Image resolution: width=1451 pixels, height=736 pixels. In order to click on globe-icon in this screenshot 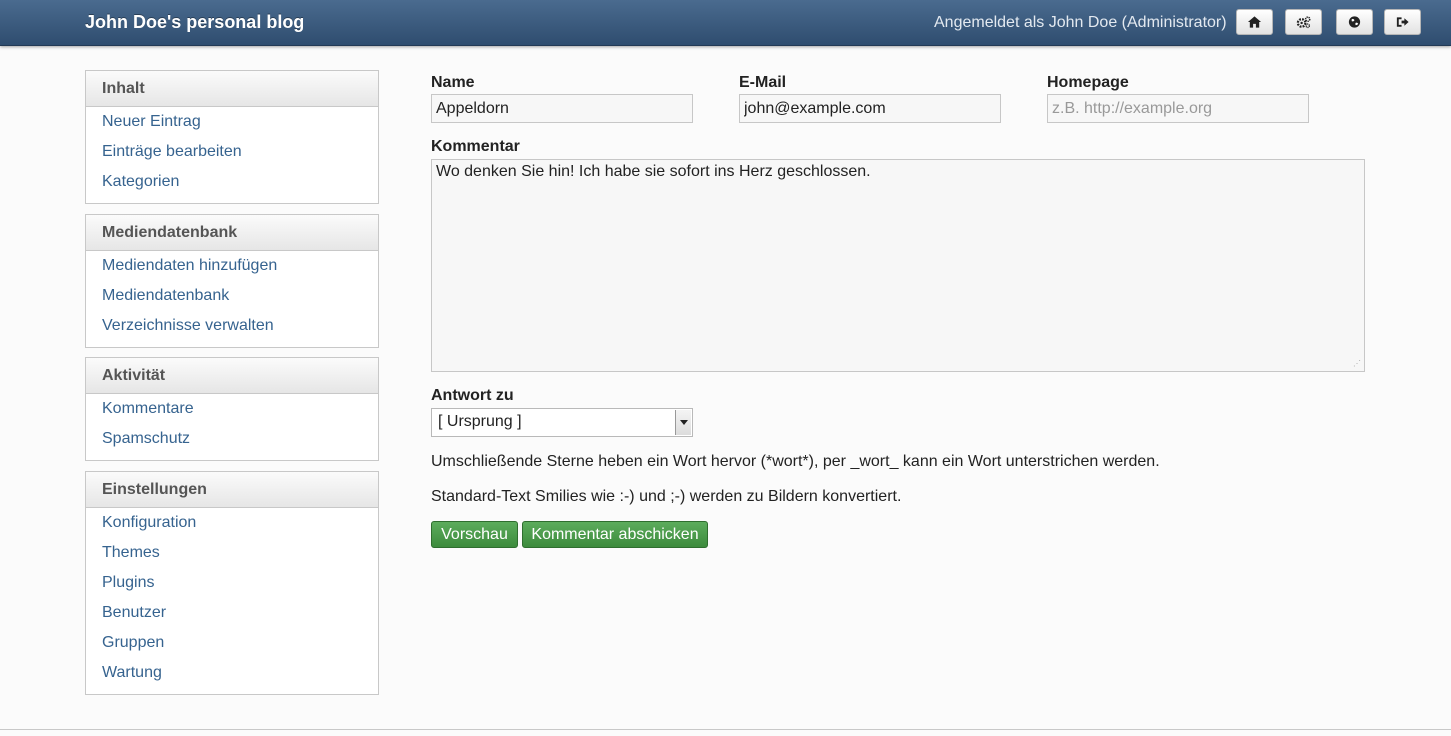, I will do `click(1354, 22)`.